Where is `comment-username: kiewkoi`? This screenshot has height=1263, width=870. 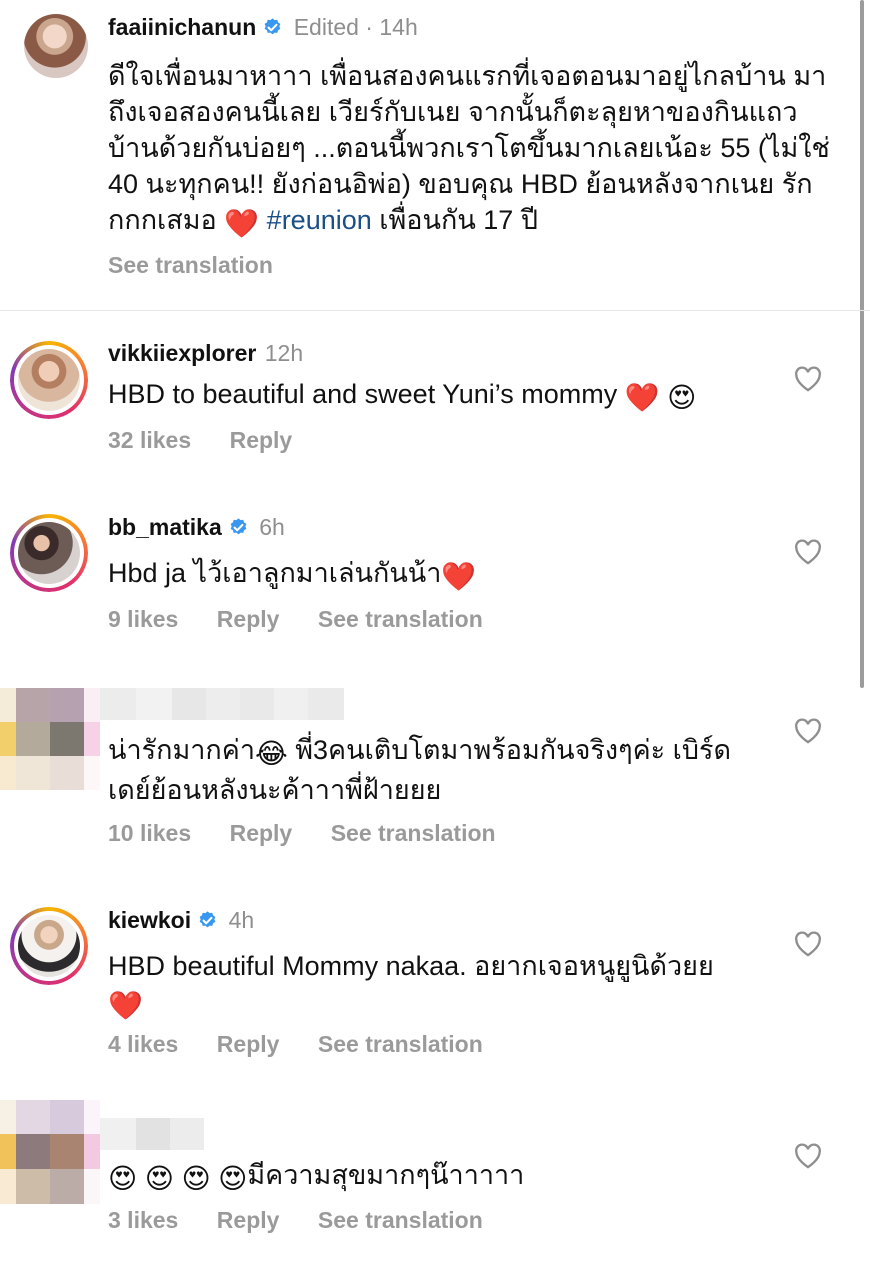 comment-username: kiewkoi is located at coordinates (149, 920).